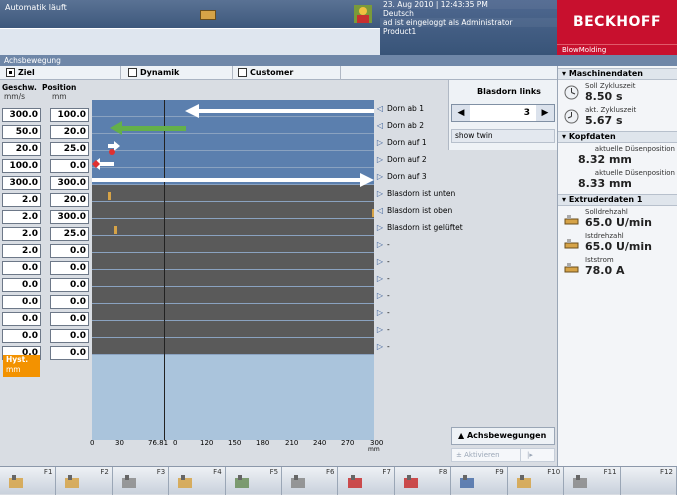 Image resolution: width=677 pixels, height=495 pixels. Describe the element at coordinates (407, 159) in the screenshot. I see `signal-label: Dorn auf 2` at that location.